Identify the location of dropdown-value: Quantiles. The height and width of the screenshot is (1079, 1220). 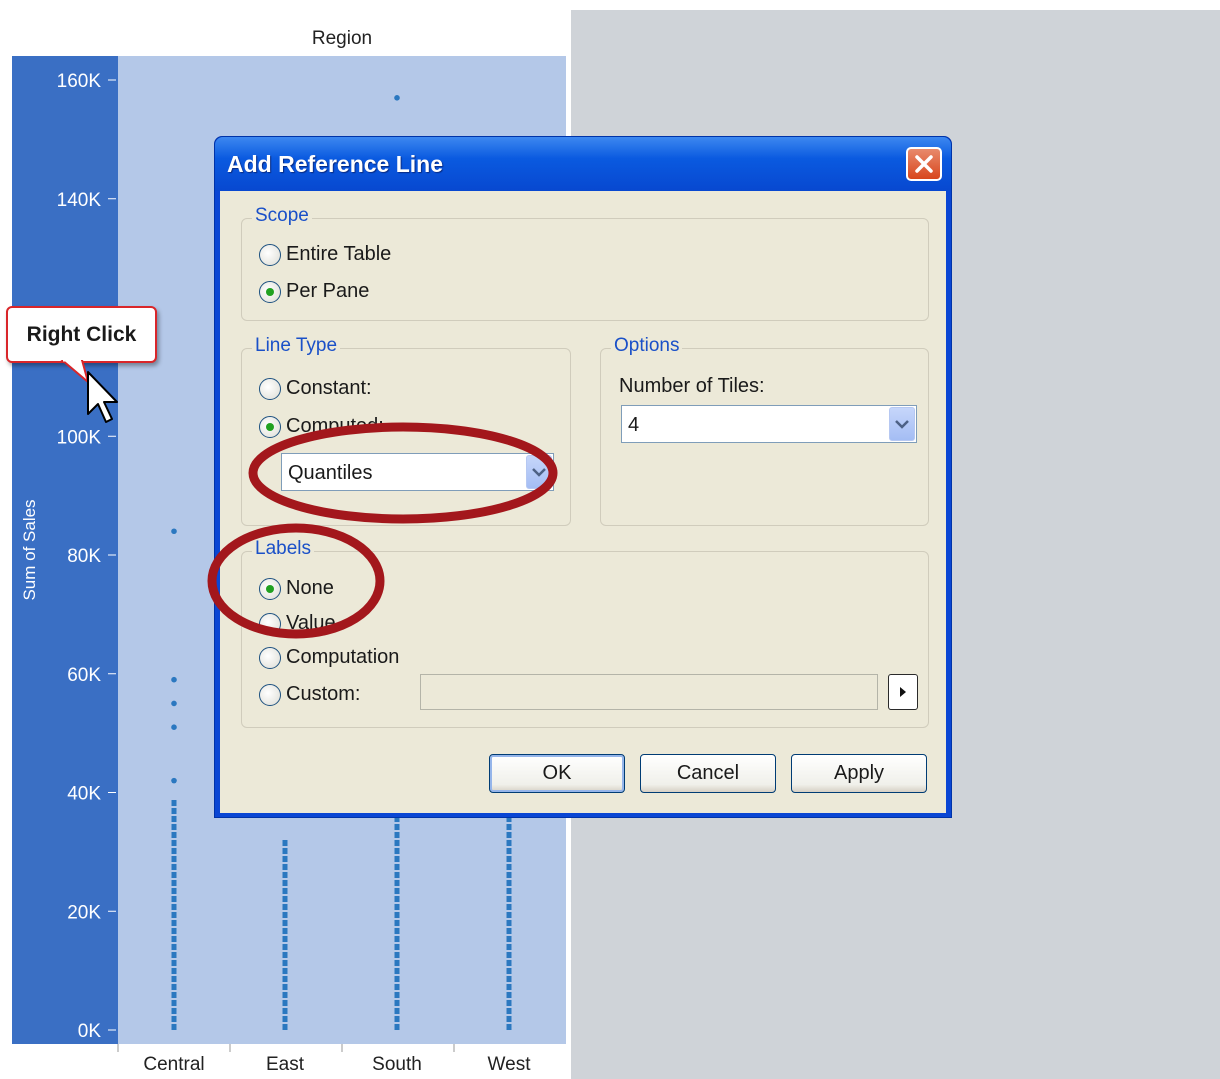
(330, 473).